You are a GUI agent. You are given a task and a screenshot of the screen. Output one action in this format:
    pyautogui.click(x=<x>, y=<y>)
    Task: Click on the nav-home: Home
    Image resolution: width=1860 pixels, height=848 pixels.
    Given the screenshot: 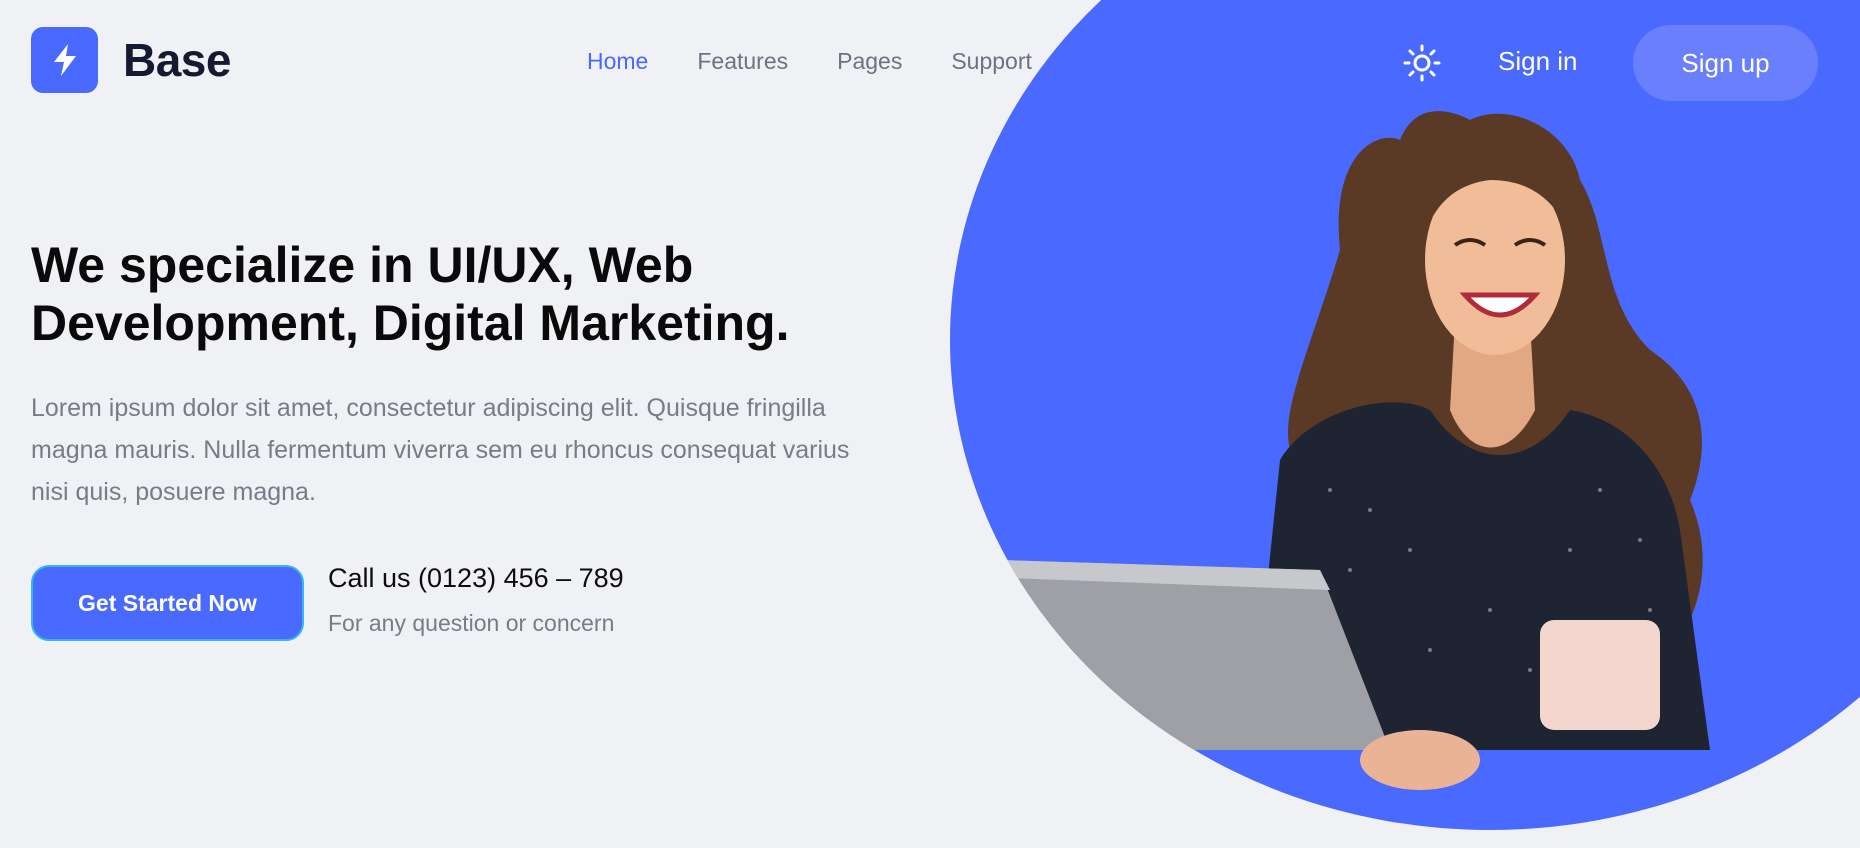 What is the action you would take?
    pyautogui.click(x=617, y=61)
    